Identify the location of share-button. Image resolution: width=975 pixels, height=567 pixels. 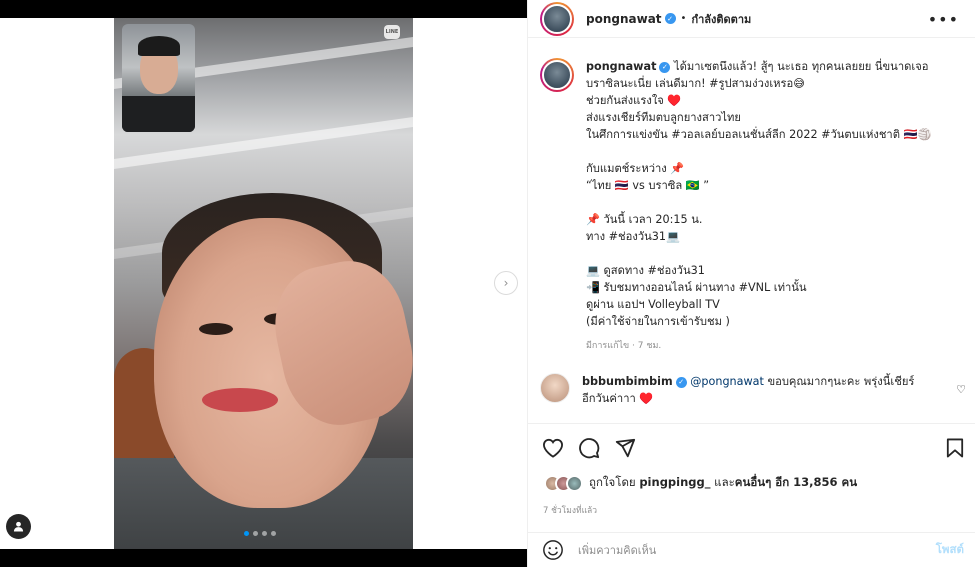
(625, 448).